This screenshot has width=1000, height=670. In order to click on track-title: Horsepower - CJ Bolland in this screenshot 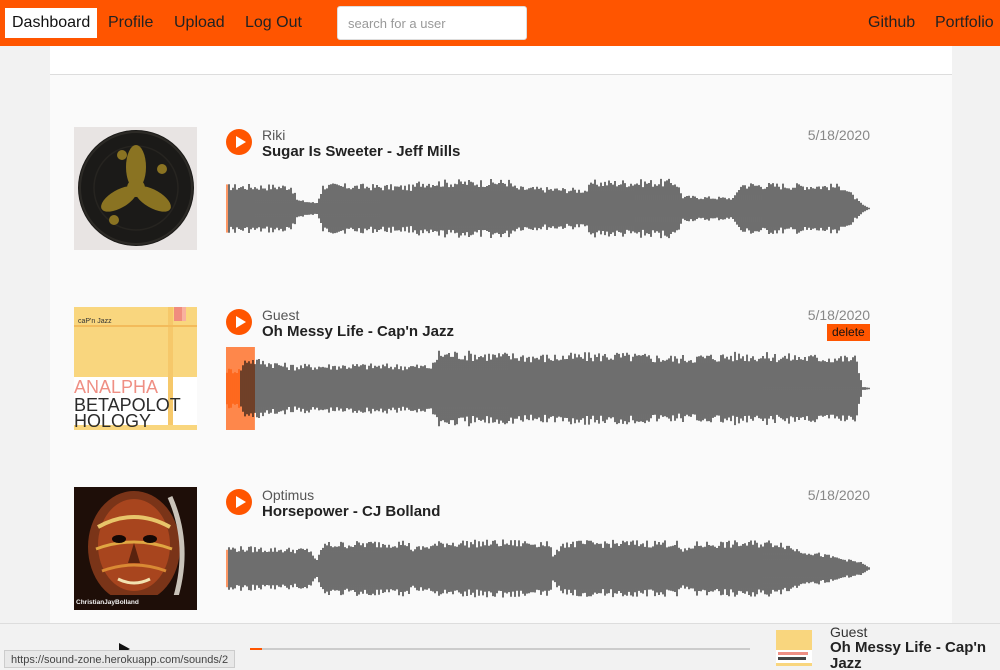, I will do `click(351, 511)`.